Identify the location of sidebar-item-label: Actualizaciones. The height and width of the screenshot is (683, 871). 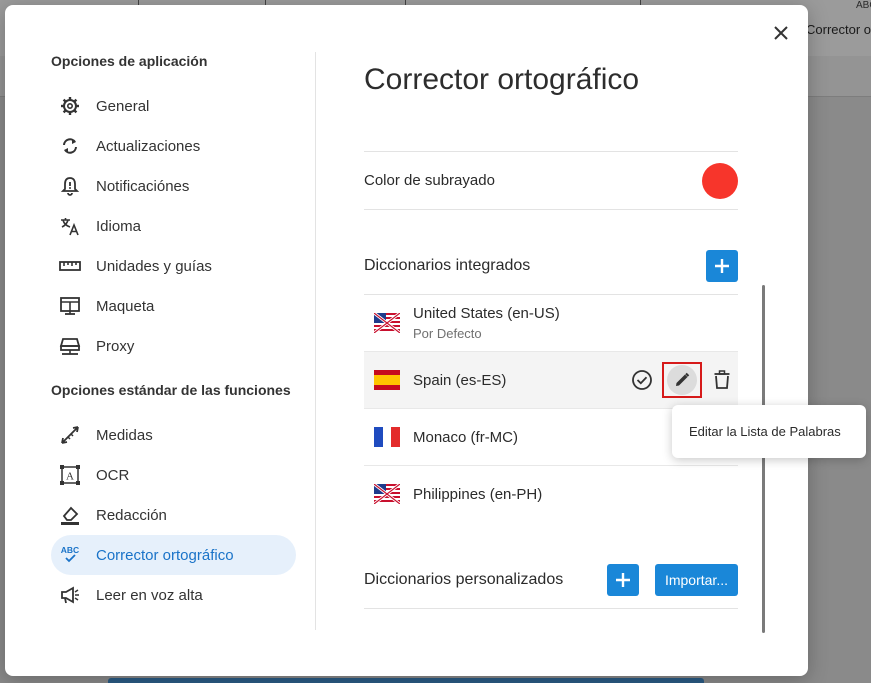
(148, 146).